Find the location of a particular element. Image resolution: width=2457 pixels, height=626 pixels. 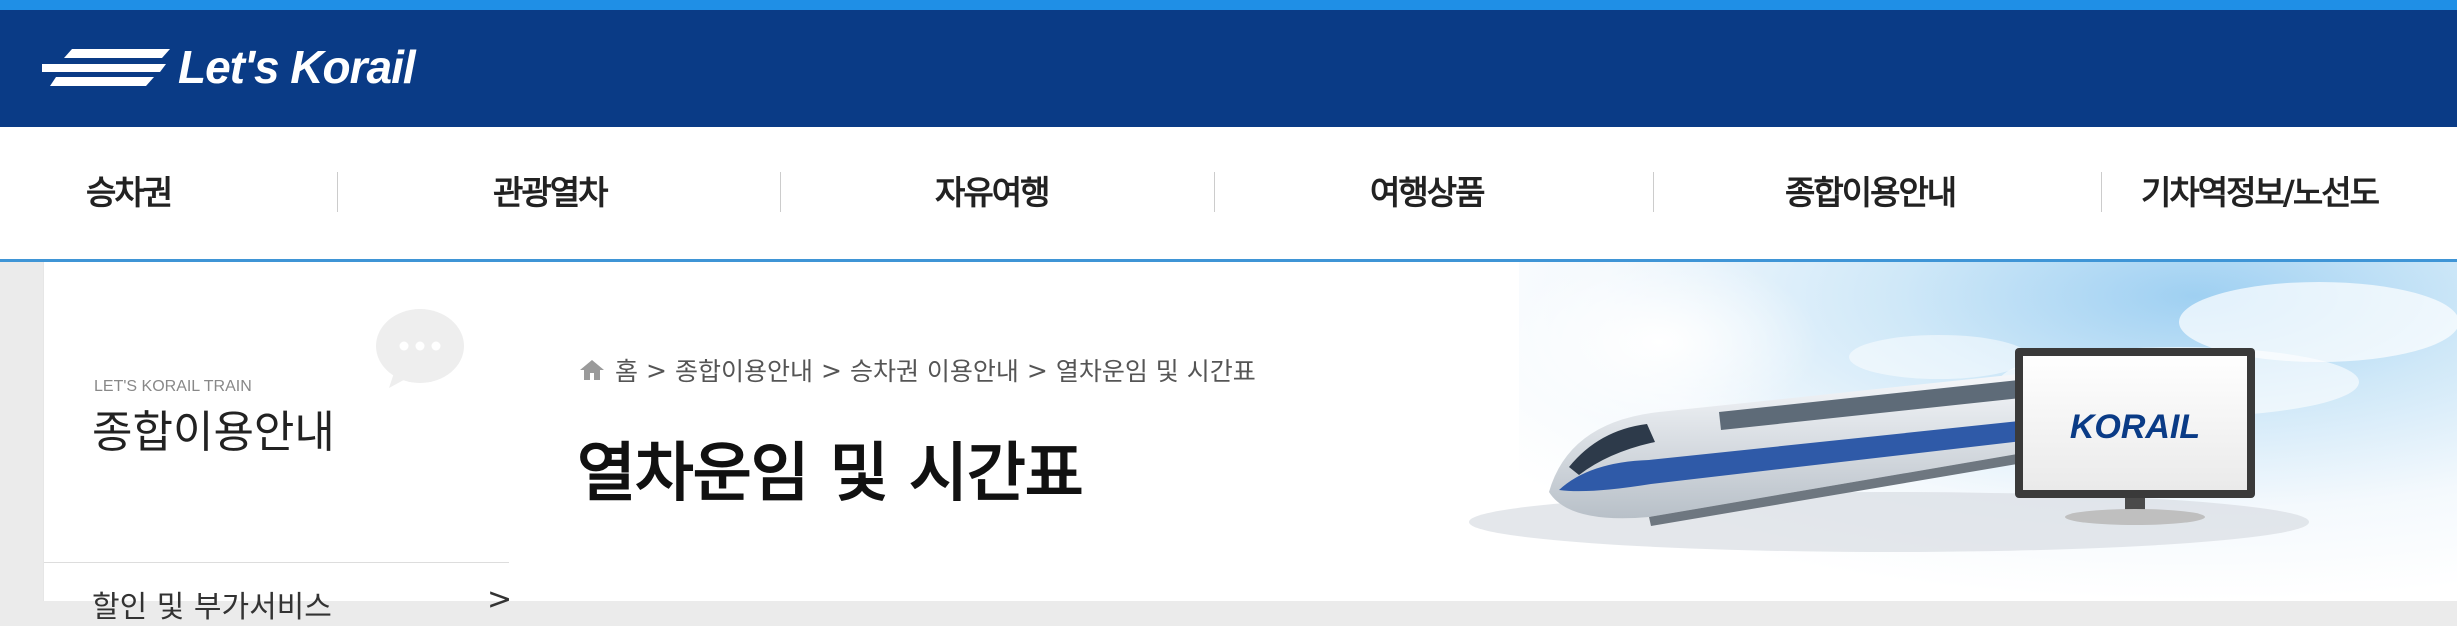

nav-item-travel-products: 여행상품 is located at coordinates (1427, 193).